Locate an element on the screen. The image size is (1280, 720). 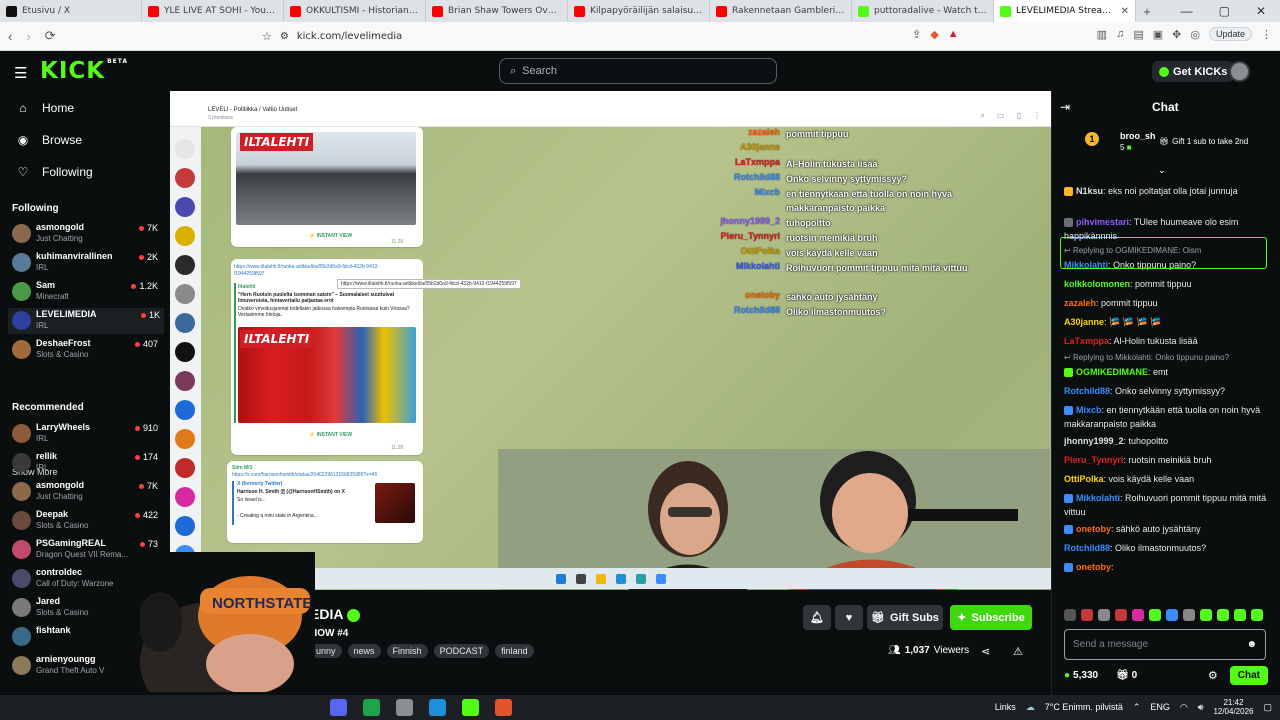
kick-app-icon is located at coordinates (470, 707).